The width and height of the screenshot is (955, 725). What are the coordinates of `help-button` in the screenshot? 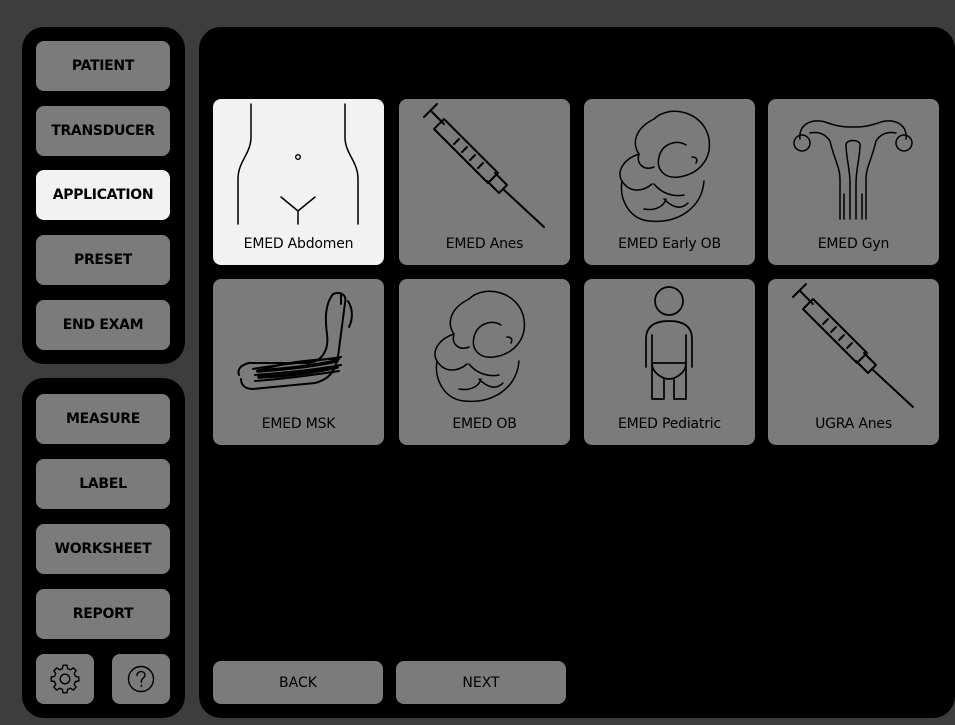 It's located at (141, 679).